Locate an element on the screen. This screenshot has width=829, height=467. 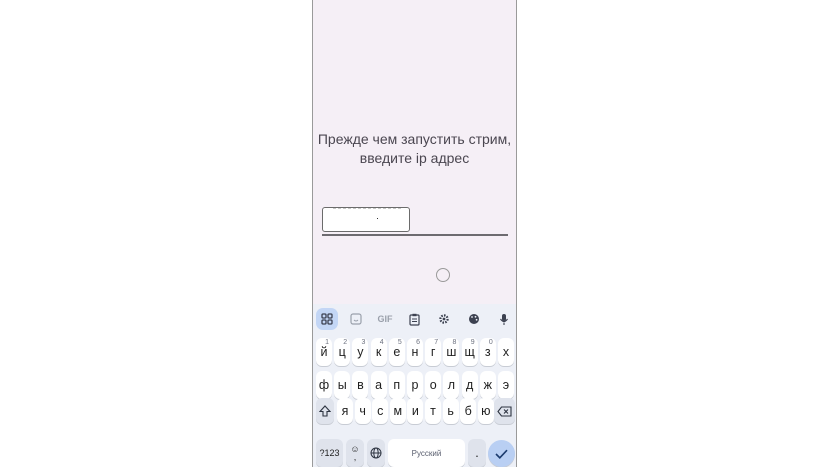
key-label: е is located at coordinates (397, 352).